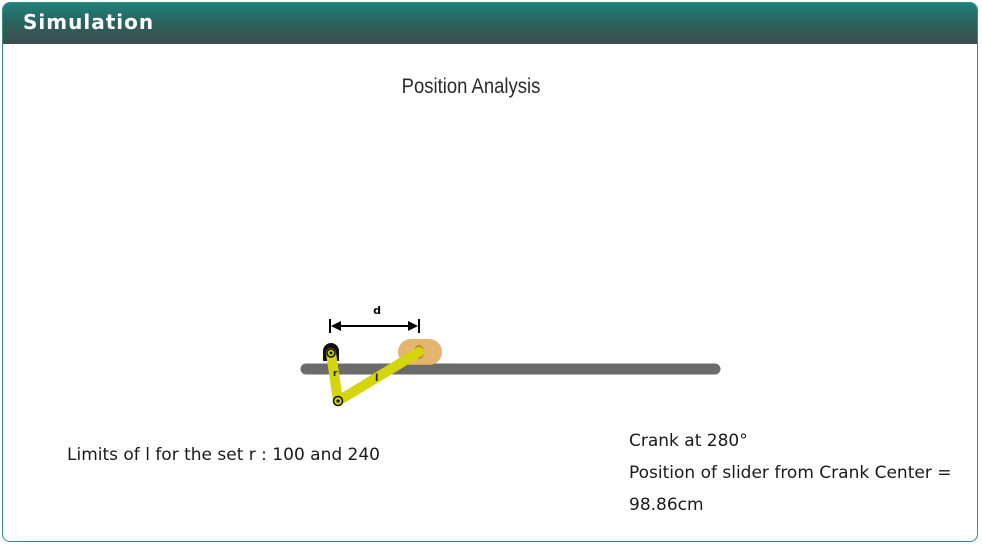 The height and width of the screenshot is (546, 982). I want to click on connecting-rod, so click(378, 376).